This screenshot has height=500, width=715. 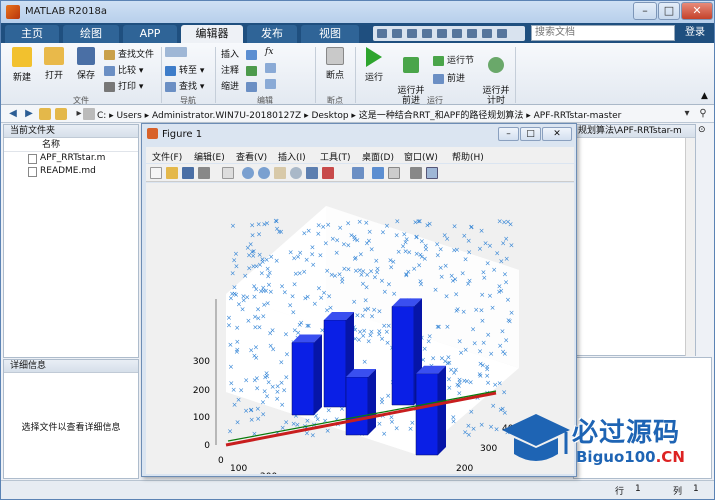 I want to click on menu-window: 窗口(W), so click(x=421, y=156).